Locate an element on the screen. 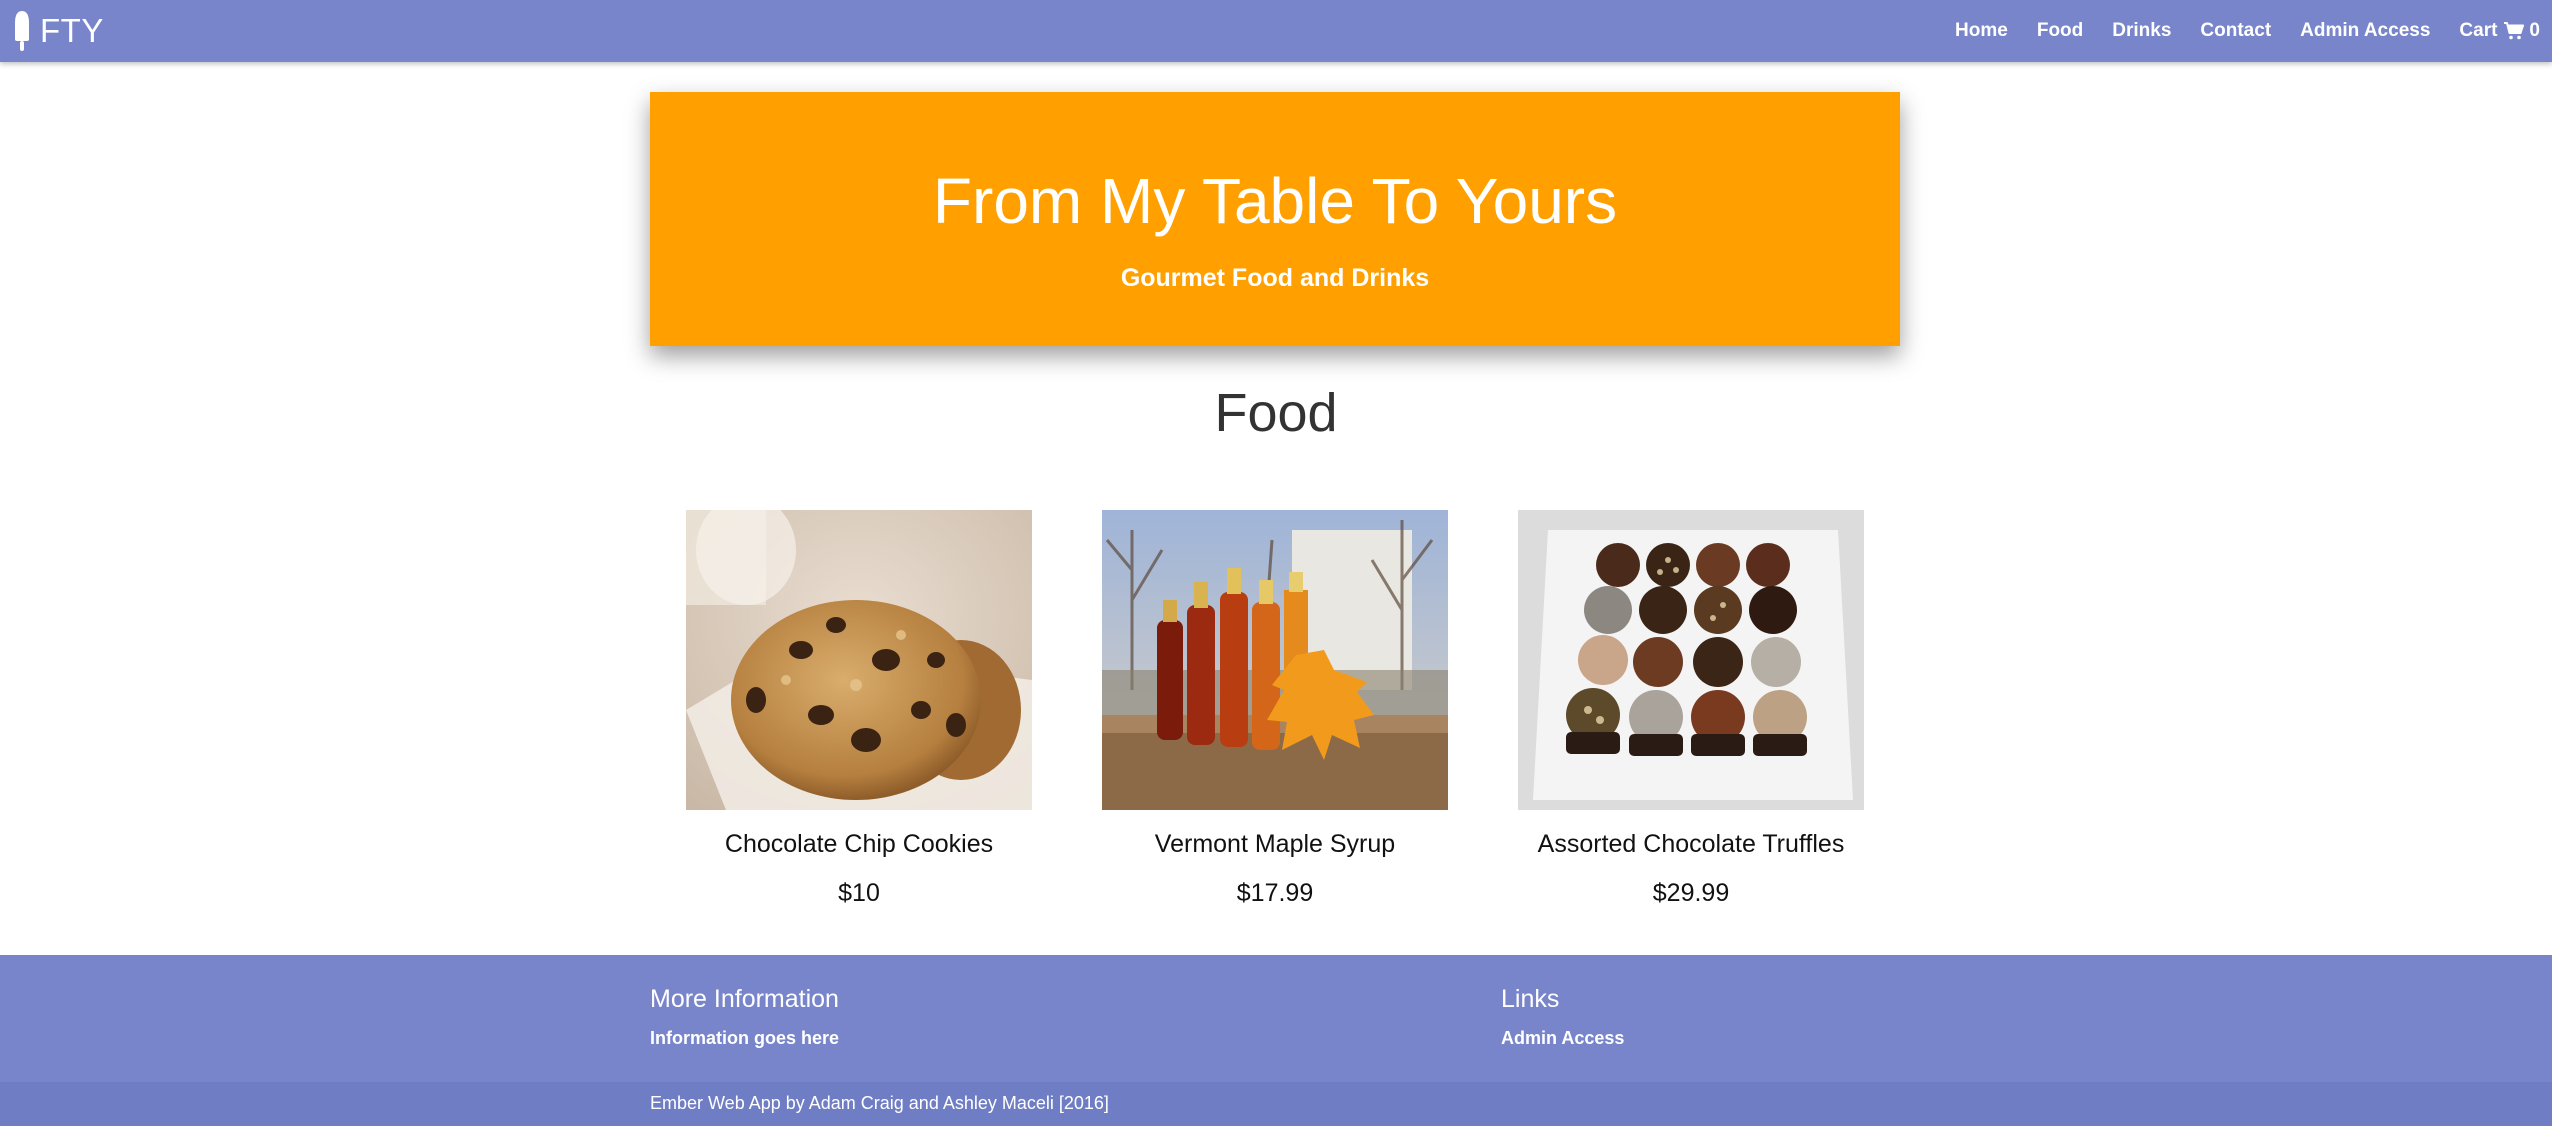 The height and width of the screenshot is (1126, 2552). cart-count: 0 is located at coordinates (2534, 30).